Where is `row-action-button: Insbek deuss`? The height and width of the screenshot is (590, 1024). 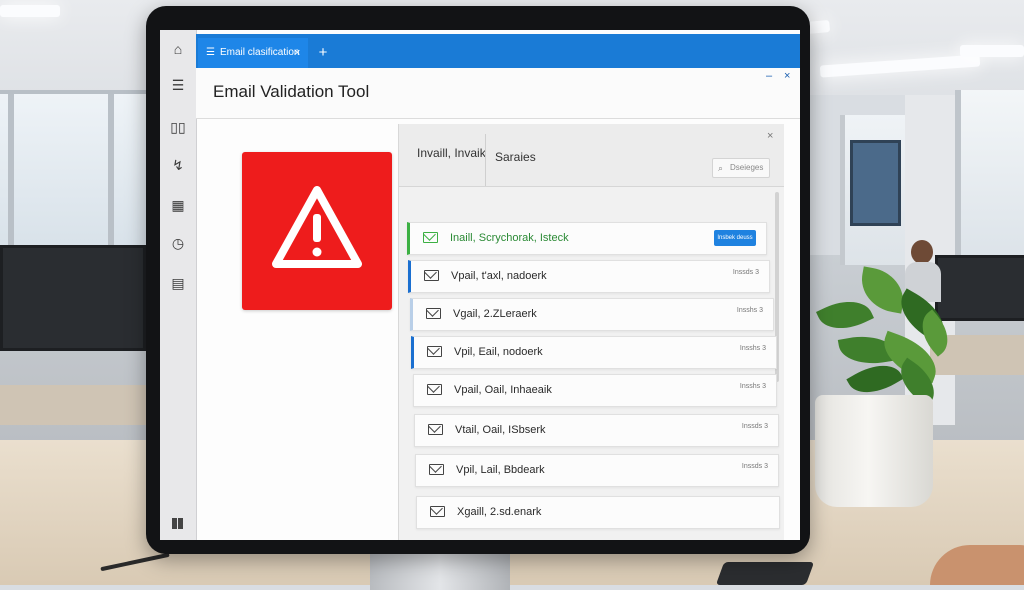 row-action-button: Insbek deuss is located at coordinates (735, 238).